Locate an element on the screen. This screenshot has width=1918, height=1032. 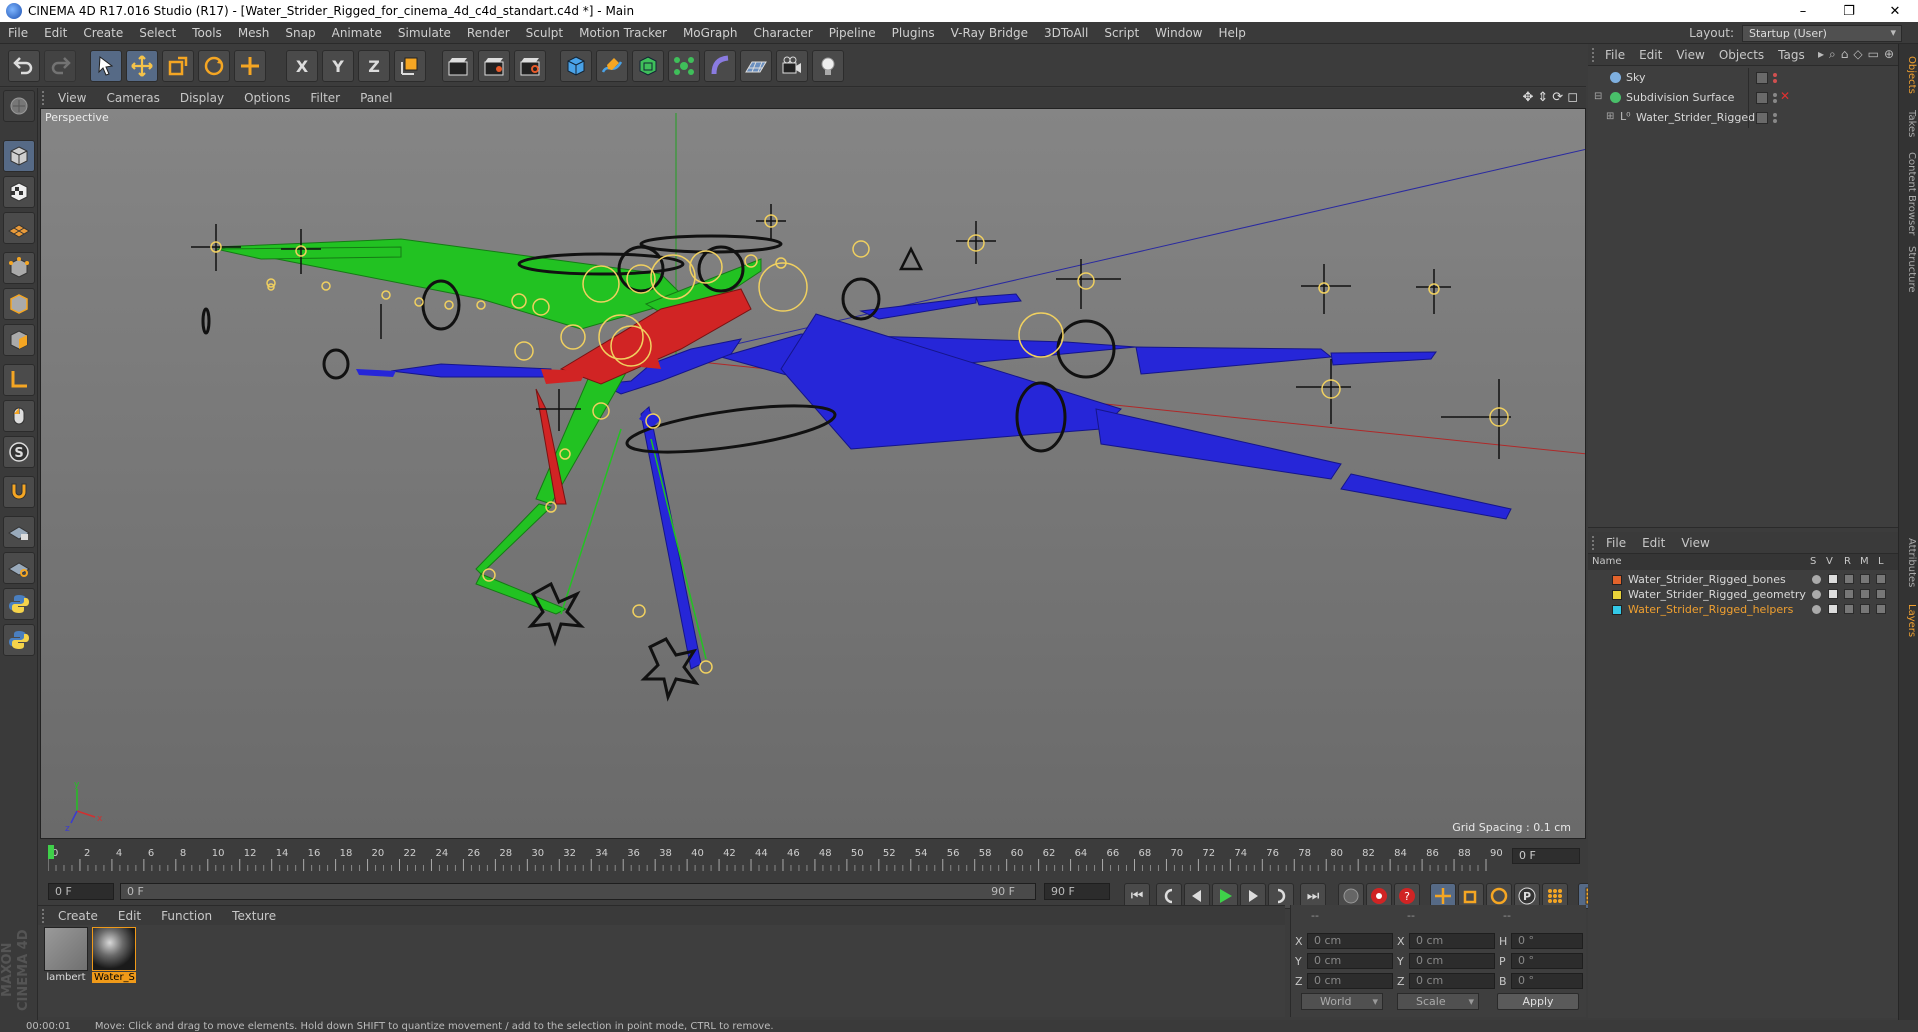
pan-view-icon: ✥ is located at coordinates (1527, 97).